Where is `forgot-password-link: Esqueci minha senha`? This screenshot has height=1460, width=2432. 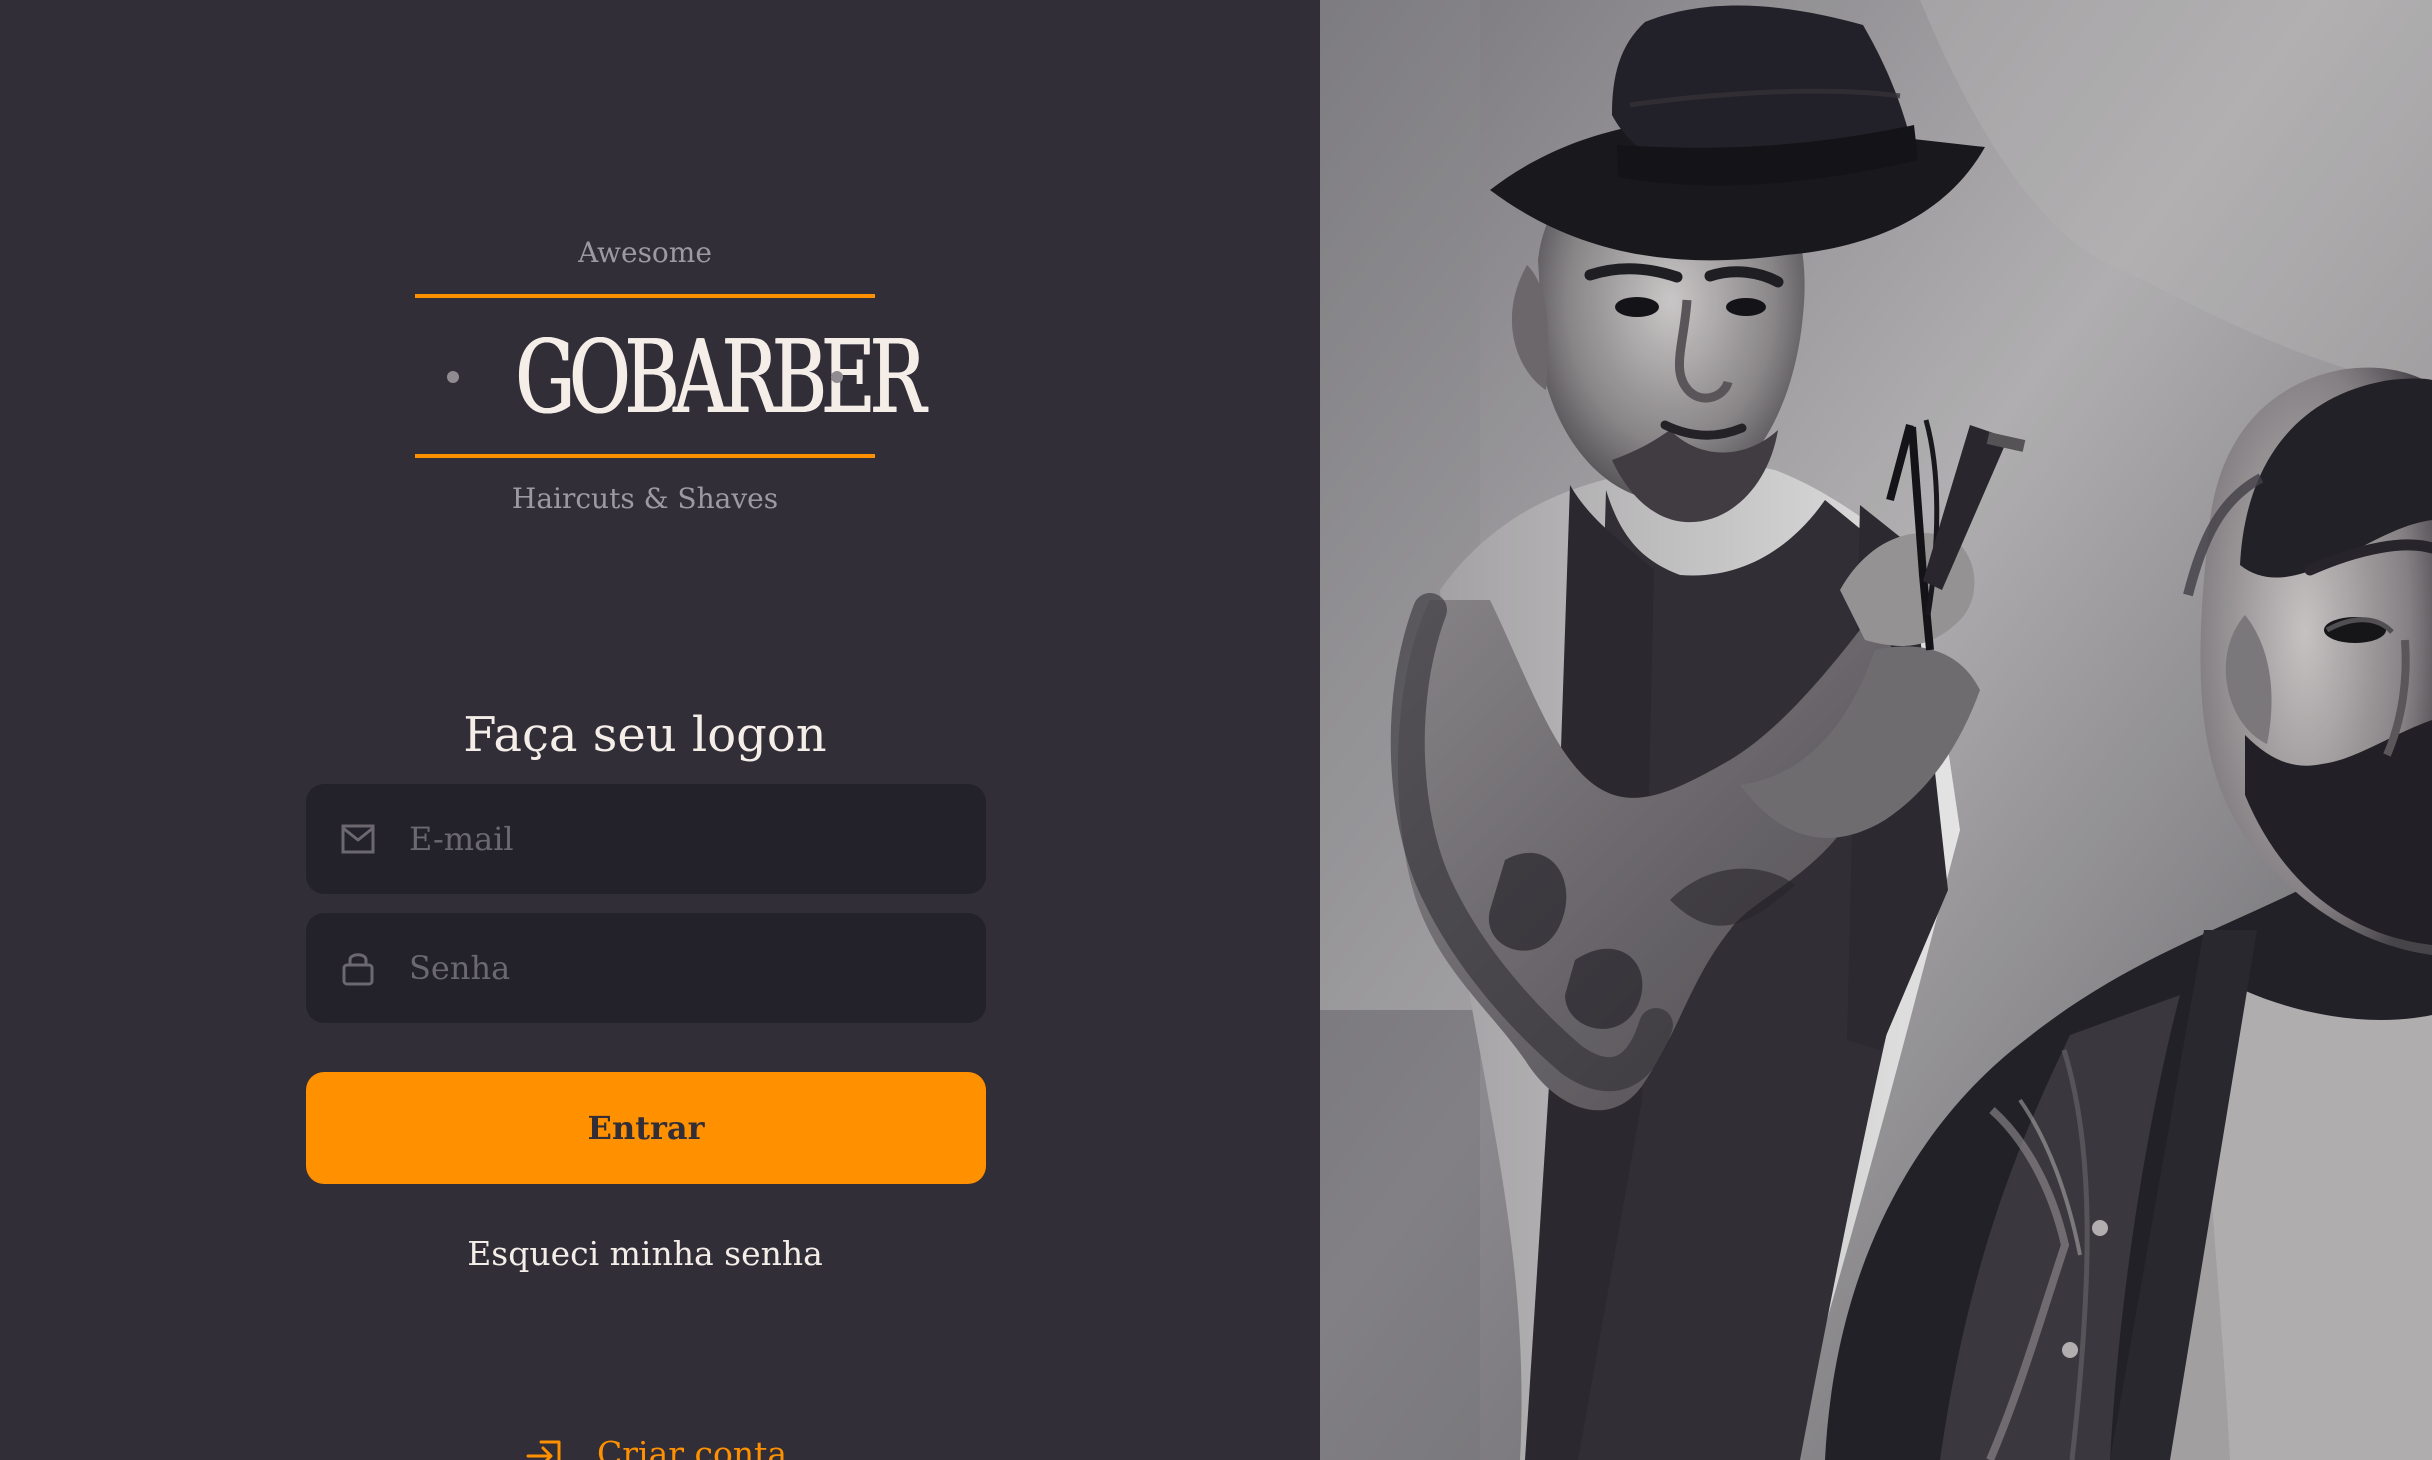 forgot-password-link: Esqueci minha senha is located at coordinates (645, 1254).